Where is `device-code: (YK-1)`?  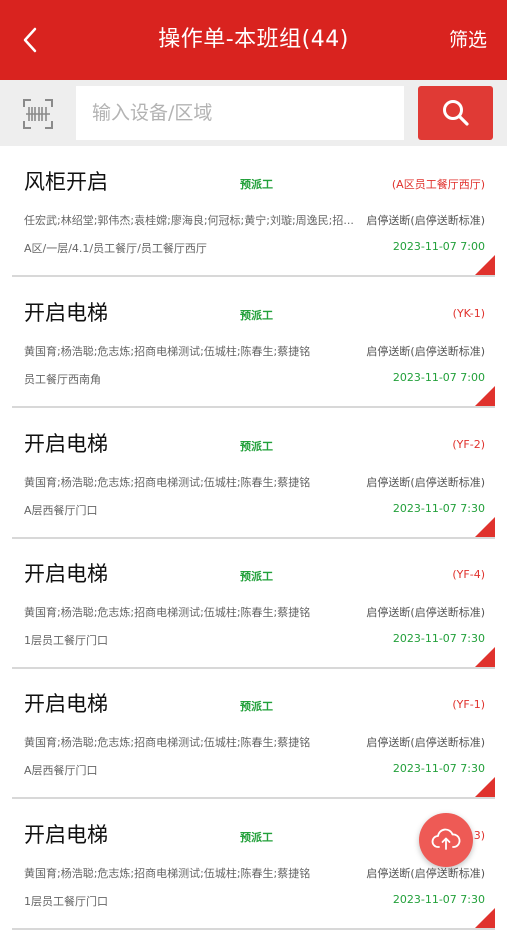
device-code: (YK-1) is located at coordinates (468, 313).